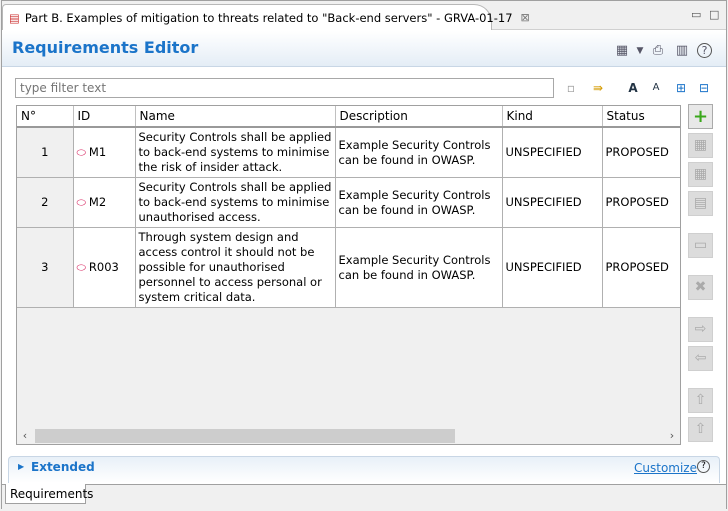 Image resolution: width=728 pixels, height=511 pixels. What do you see at coordinates (364, 469) in the screenshot?
I see `extended-section` at bounding box center [364, 469].